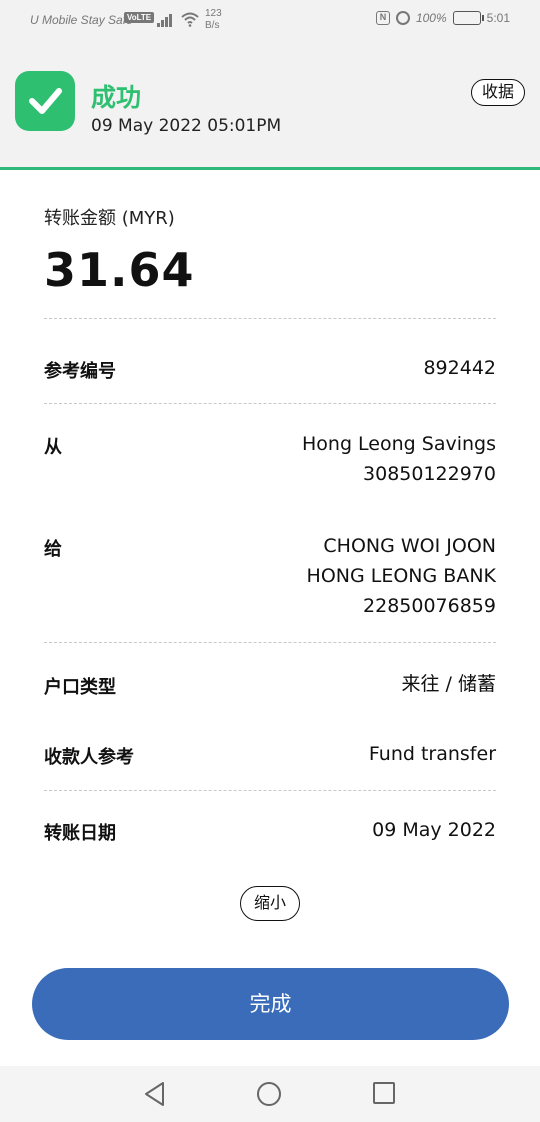 Image resolution: width=540 pixels, height=1122 pixels. What do you see at coordinates (498, 18) in the screenshot?
I see `clock: 5:01` at bounding box center [498, 18].